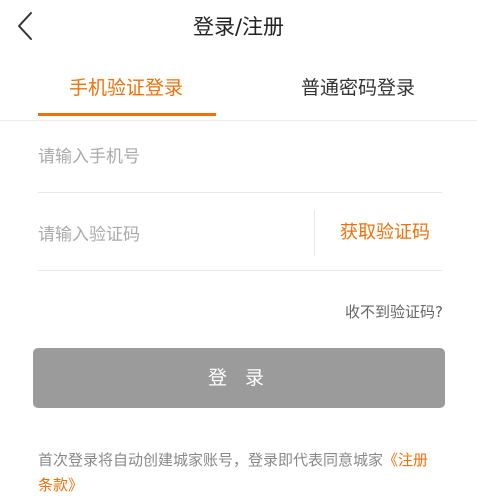  I want to click on code-field-divider, so click(314, 233).